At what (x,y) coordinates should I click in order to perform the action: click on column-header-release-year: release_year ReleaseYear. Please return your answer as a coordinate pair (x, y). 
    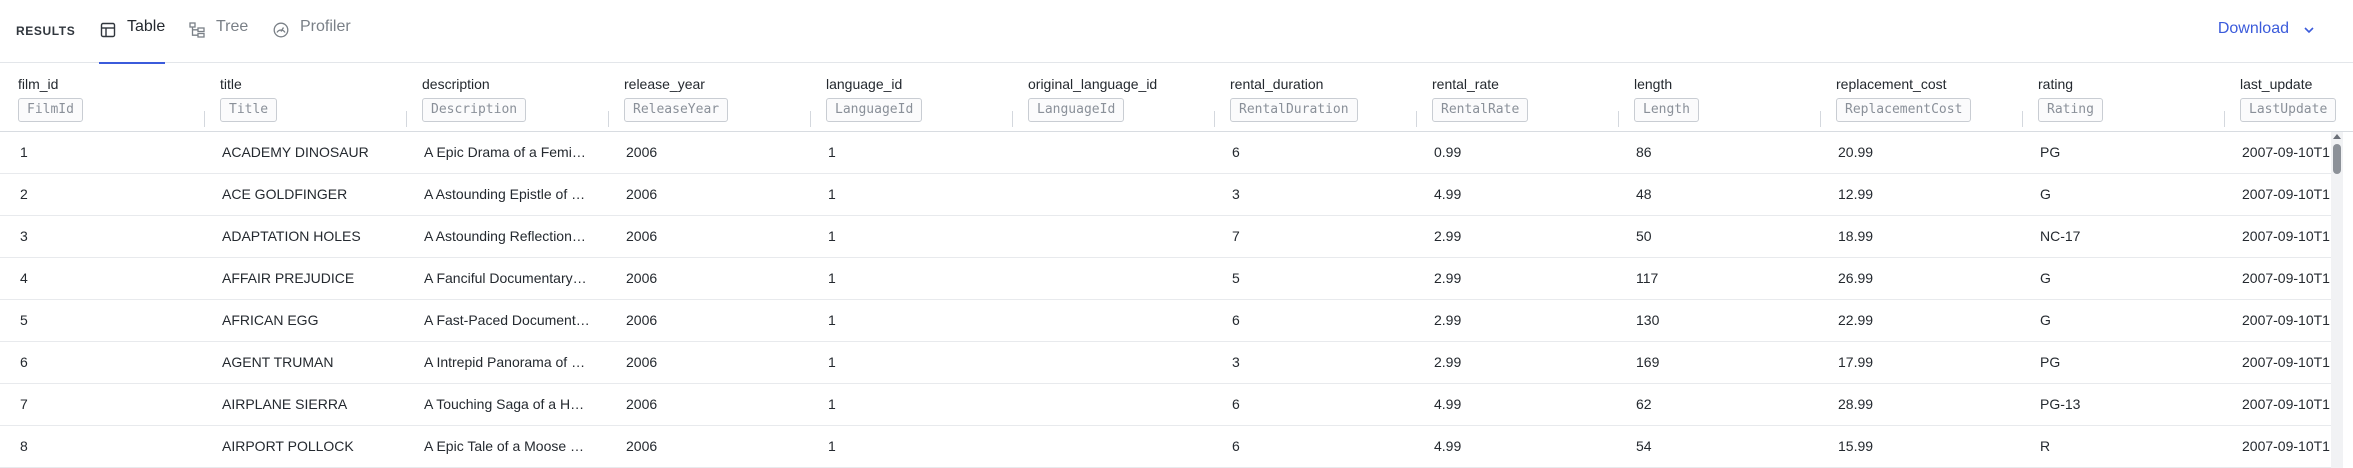
    Looking at the image, I should click on (676, 98).